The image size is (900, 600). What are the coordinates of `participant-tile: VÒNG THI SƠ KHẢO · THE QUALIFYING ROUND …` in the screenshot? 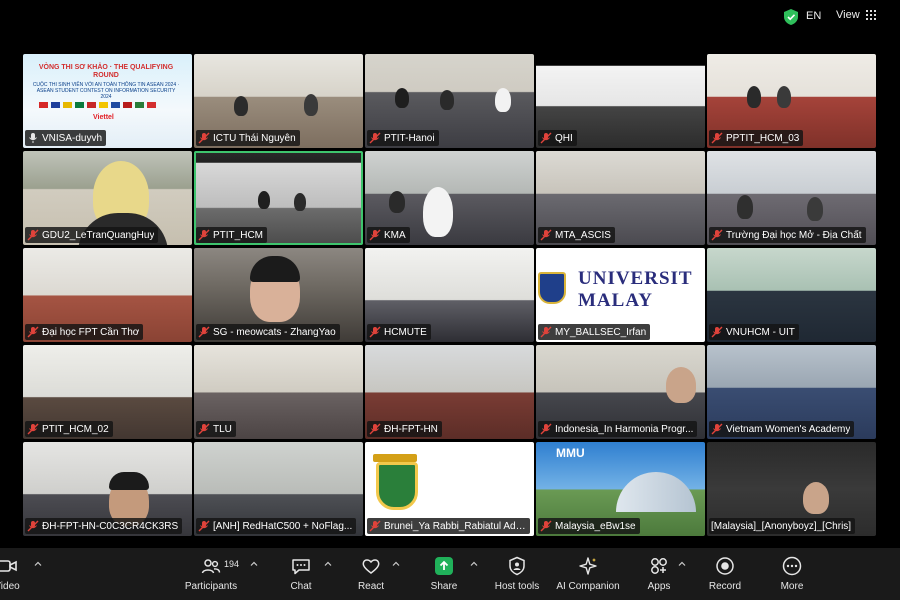 It's located at (107, 101).